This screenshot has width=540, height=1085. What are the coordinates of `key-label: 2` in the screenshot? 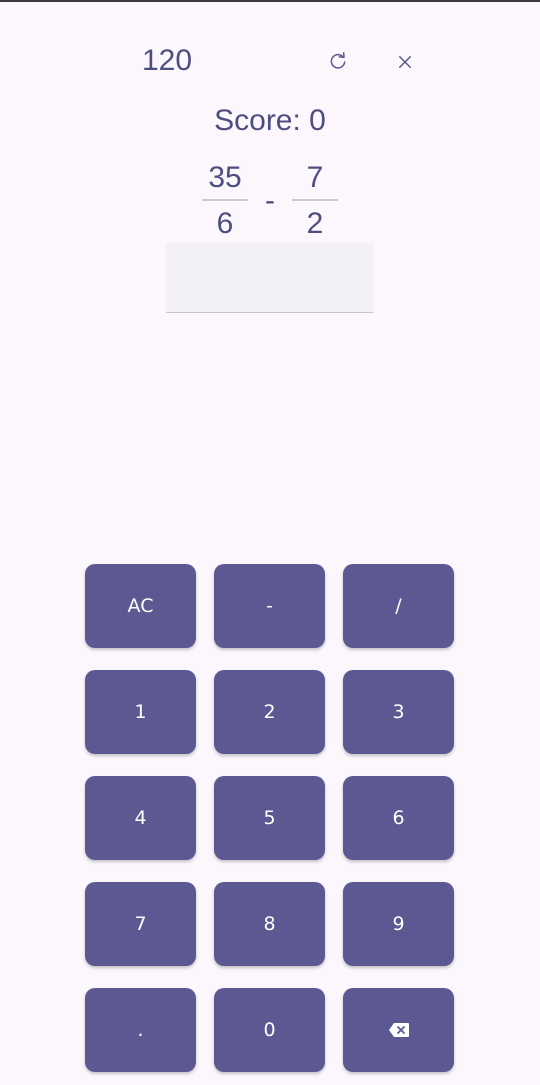 It's located at (269, 712).